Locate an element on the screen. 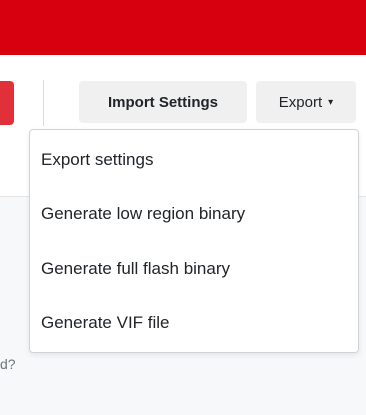  menu-item-export-settings: Export settings is located at coordinates (194, 160).